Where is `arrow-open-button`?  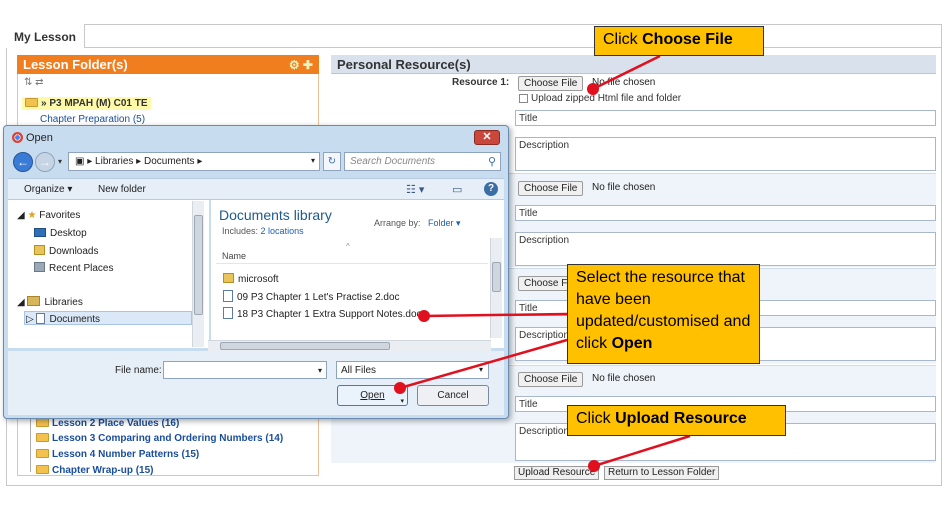 arrow-open-button is located at coordinates (483, 364).